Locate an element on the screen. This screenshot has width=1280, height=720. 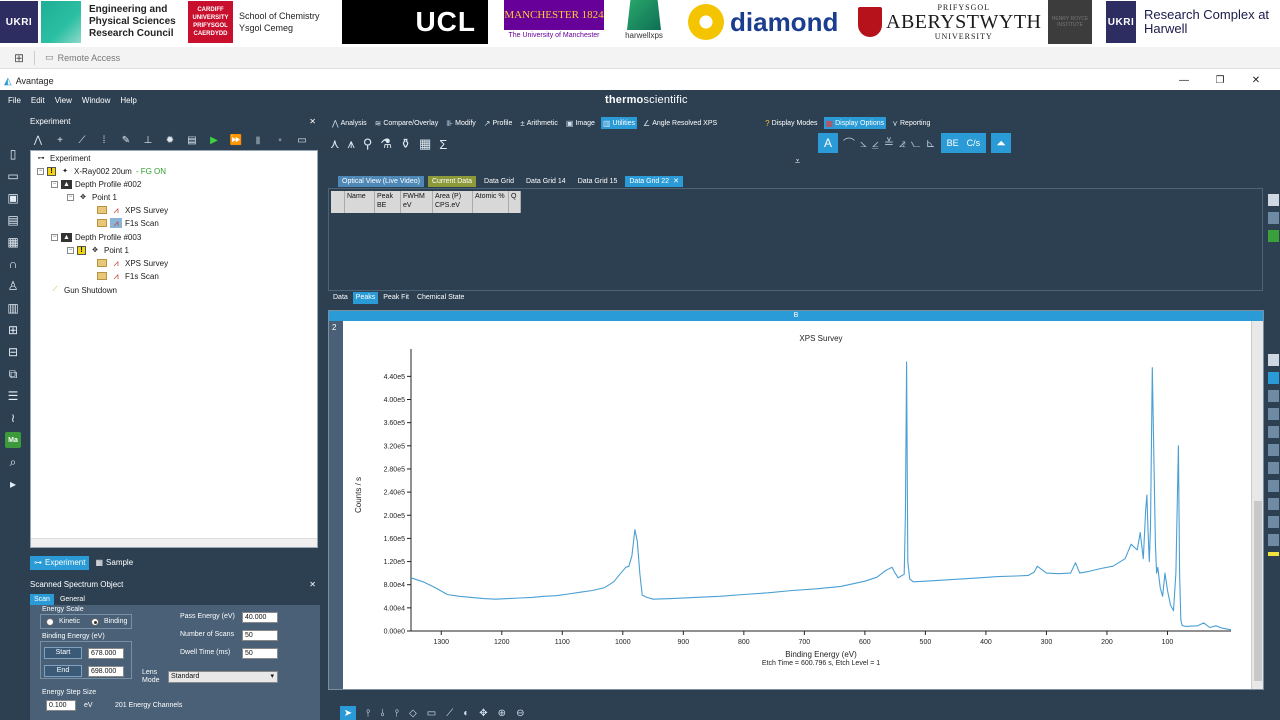
marker-a-icon: ⫯ is located at coordinates (368, 713).